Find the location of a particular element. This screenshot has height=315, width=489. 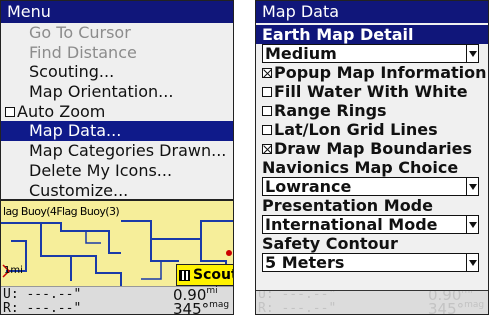

earth-map-detail-label: Earth Map Detail is located at coordinates (372, 34).